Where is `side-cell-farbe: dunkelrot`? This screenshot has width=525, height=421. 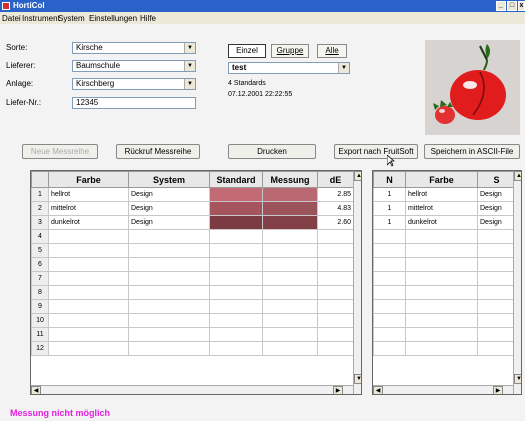 side-cell-farbe: dunkelrot is located at coordinates (441, 222).